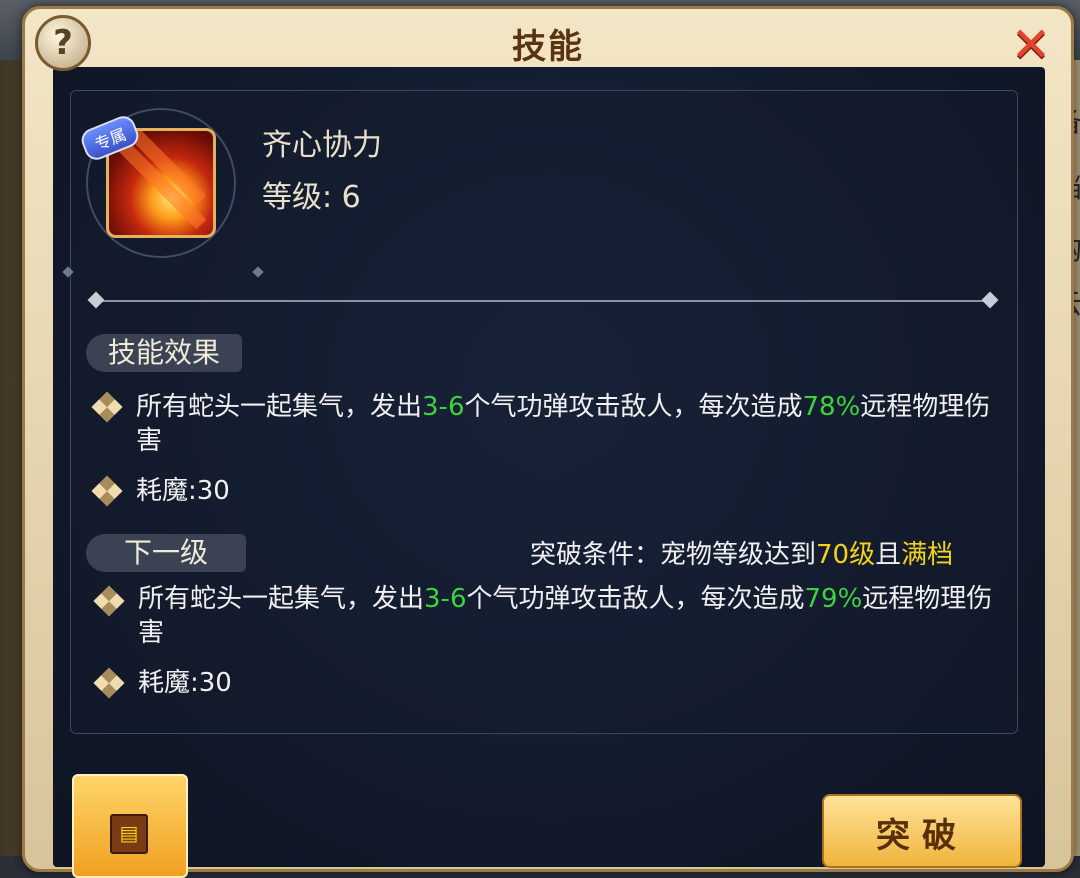 The image size is (1080, 878). Describe the element at coordinates (742, 555) in the screenshot. I see `breakthrough-condition: 突破条件：宠物等级达到70级且满档` at that location.